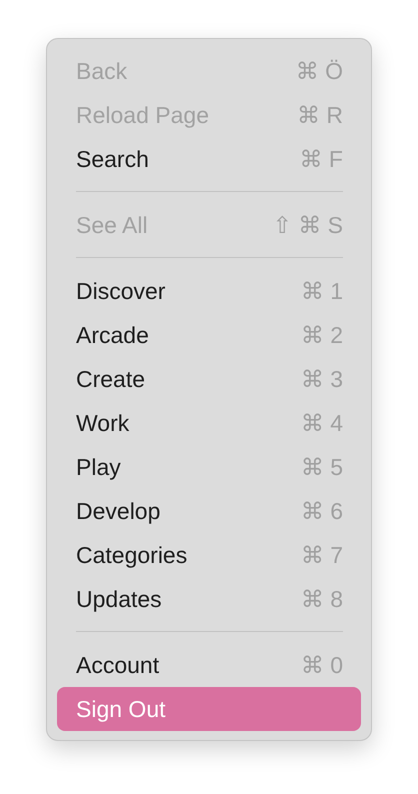  What do you see at coordinates (209, 555) in the screenshot?
I see `menu-item: Categories ⌘ 7` at bounding box center [209, 555].